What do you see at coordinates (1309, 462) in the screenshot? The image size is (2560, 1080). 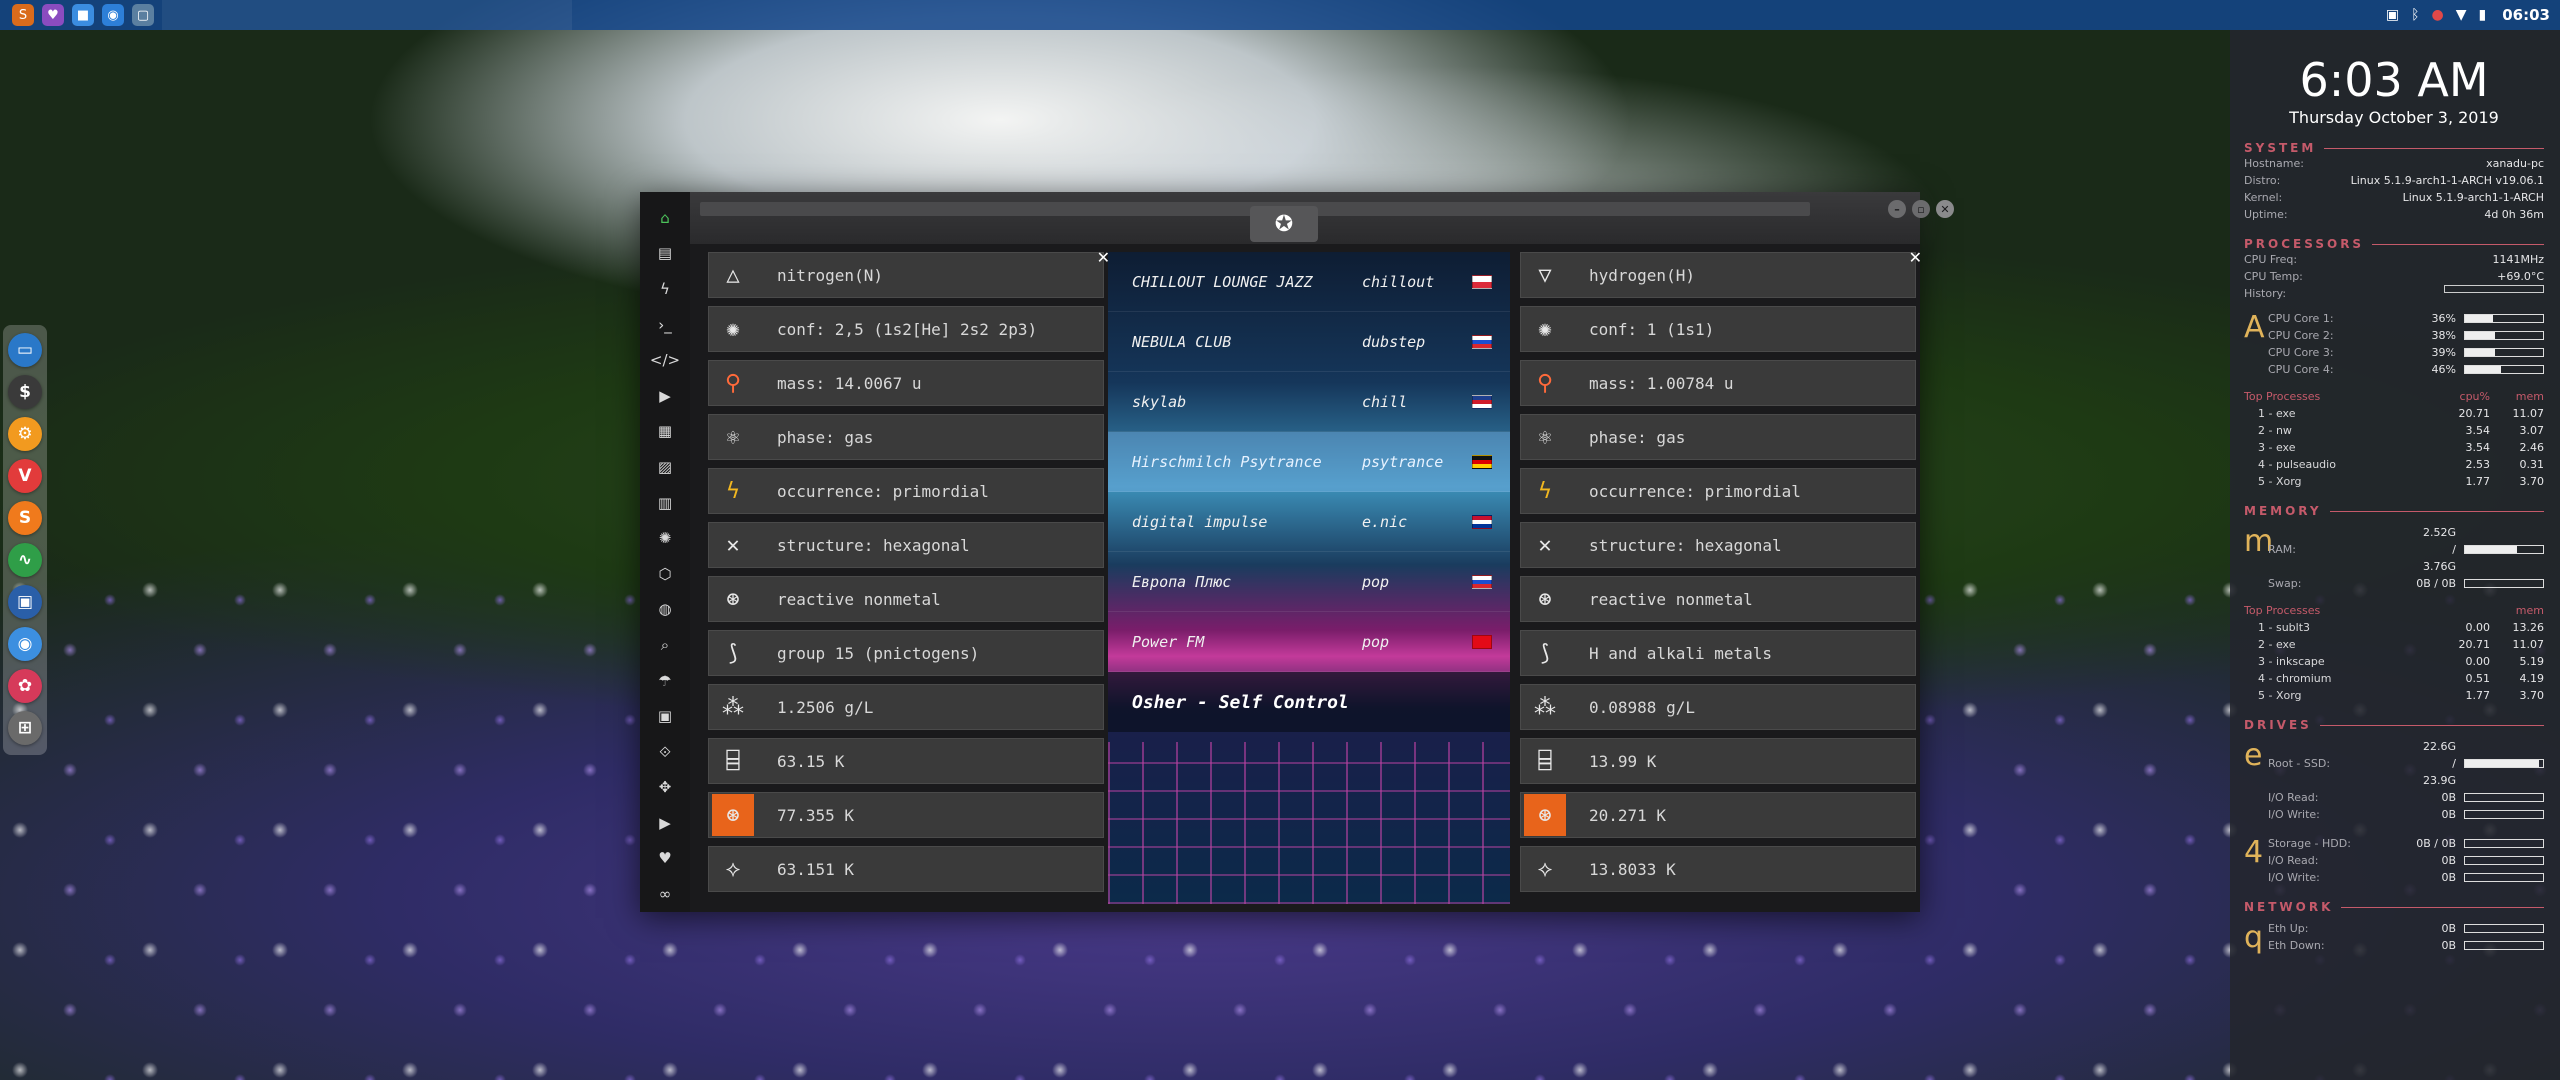 I see `radio-station: Hirschmilch Psytrance psytrance` at bounding box center [1309, 462].